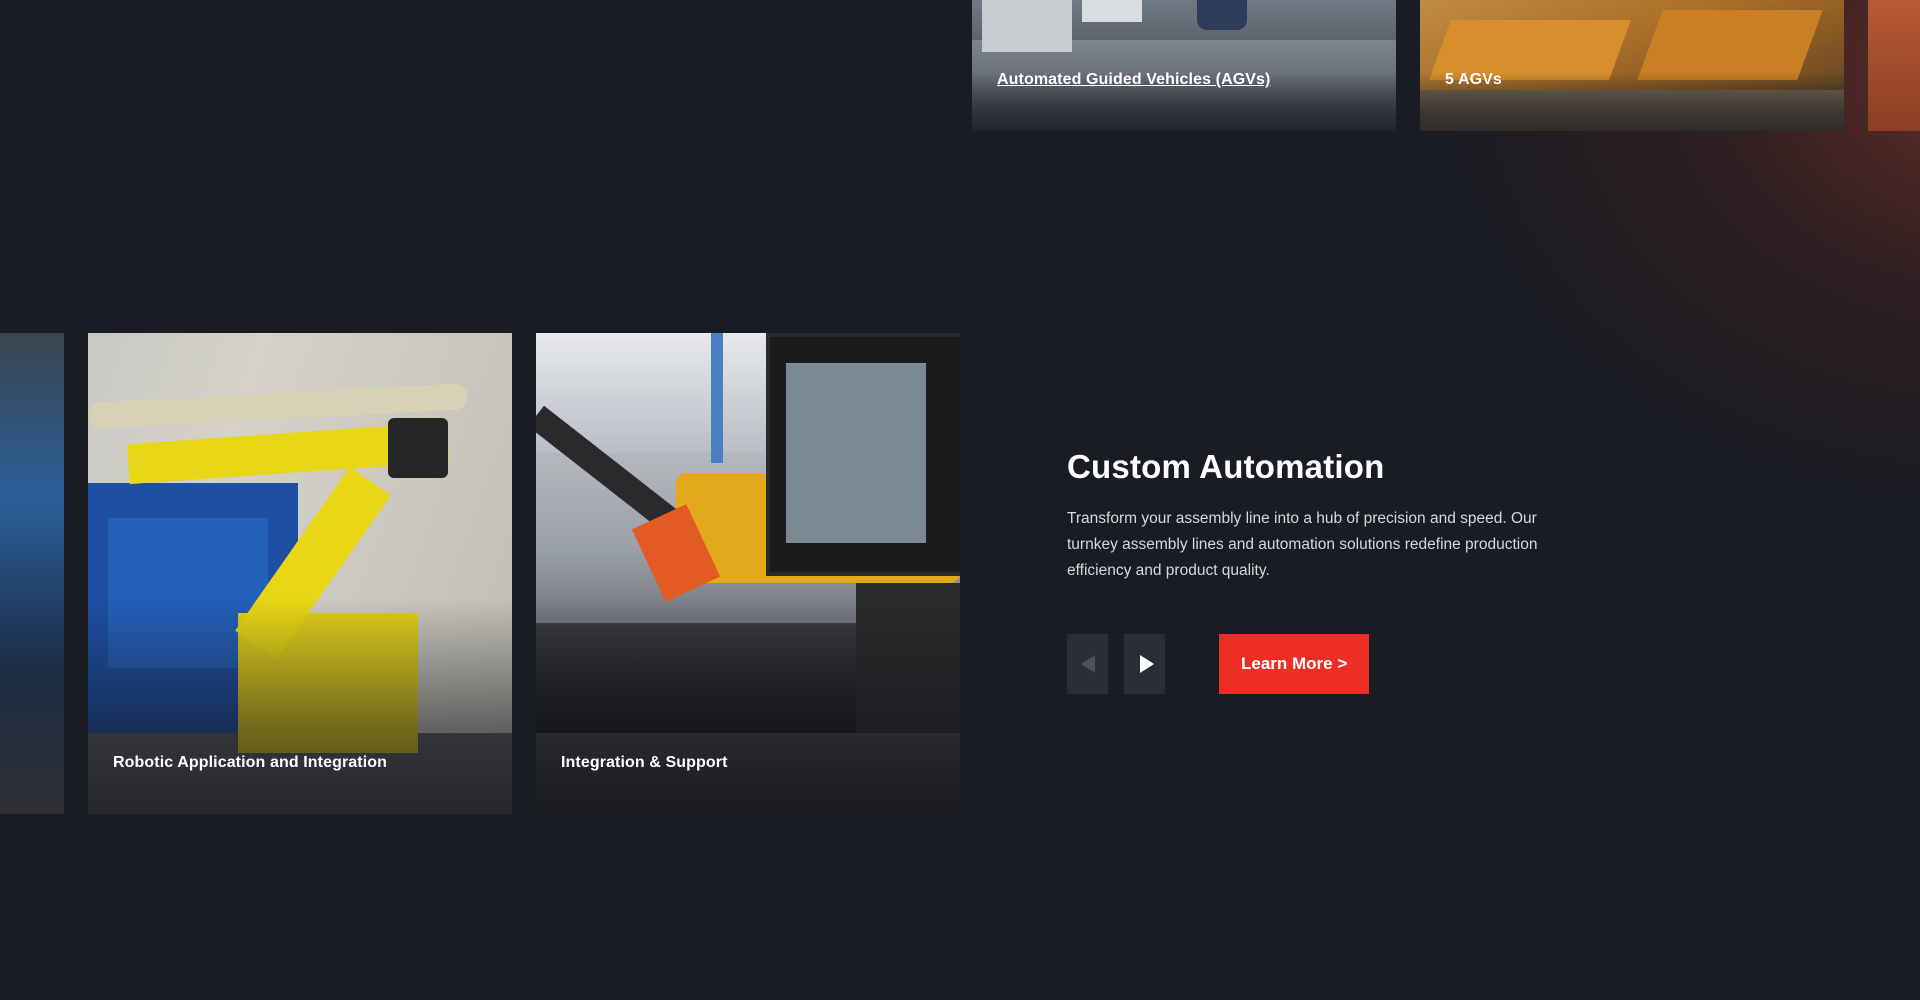 This screenshot has width=1920, height=1000. What do you see at coordinates (717, 398) in the screenshot?
I see `factory-pillar` at bounding box center [717, 398].